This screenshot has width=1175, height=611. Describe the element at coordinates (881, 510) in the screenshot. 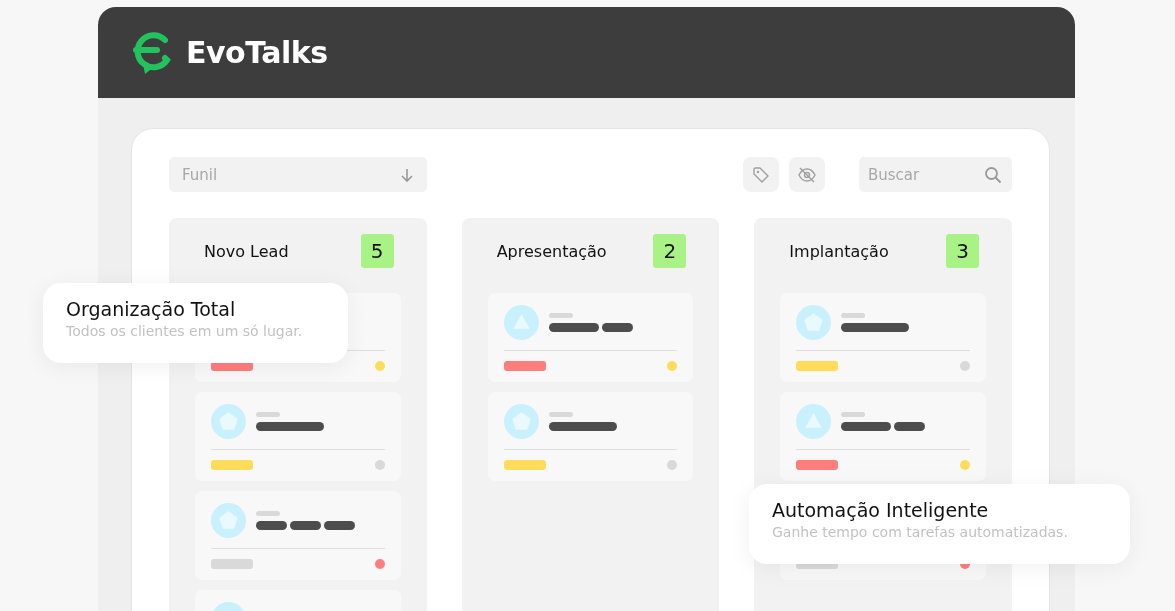

I see `callout-title: Automação Inteligente` at that location.